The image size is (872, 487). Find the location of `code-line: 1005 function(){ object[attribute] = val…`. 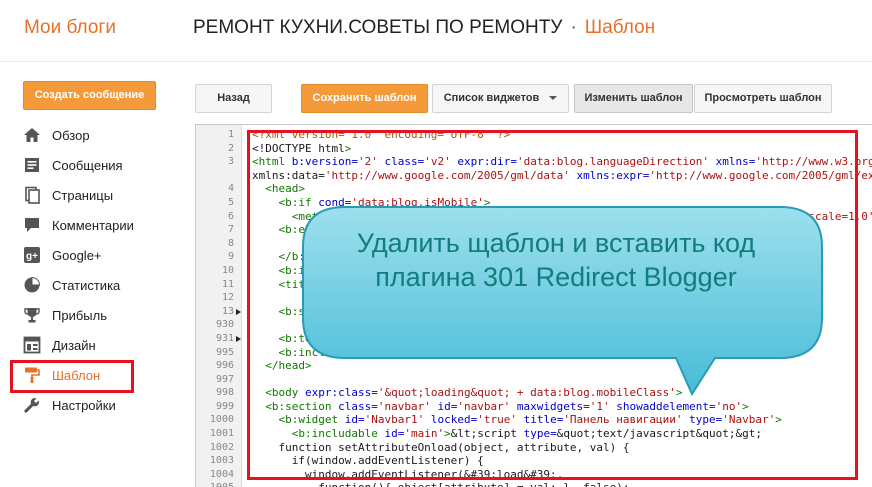

code-line: 1005 function(){ object[attribute] = val… is located at coordinates (534, 484).